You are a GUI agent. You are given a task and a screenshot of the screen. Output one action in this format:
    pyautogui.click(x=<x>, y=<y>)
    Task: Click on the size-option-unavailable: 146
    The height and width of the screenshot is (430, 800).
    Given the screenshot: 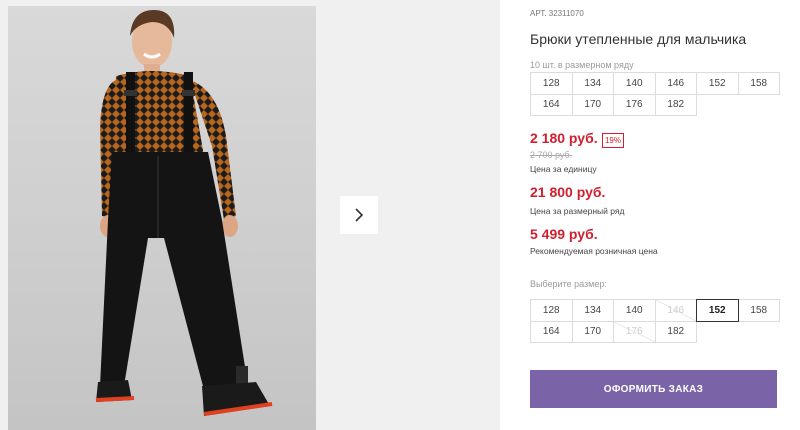 What is the action you would take?
    pyautogui.click(x=675, y=310)
    